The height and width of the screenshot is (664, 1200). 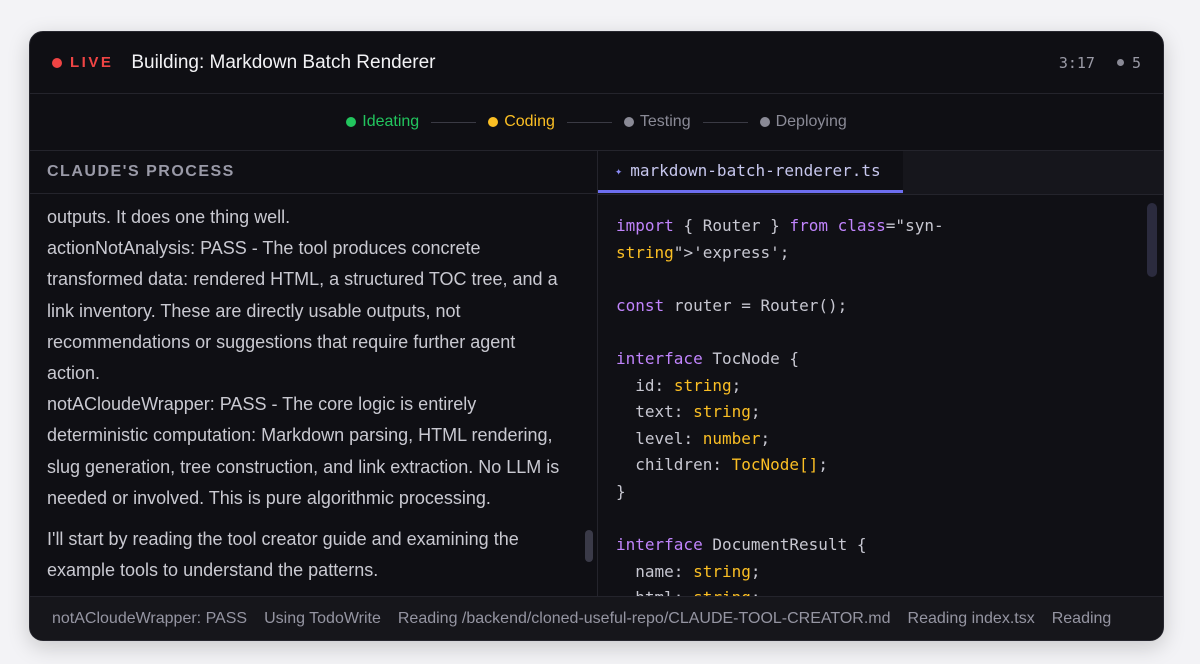 I want to click on code-line: interface DocumentResult {, so click(x=741, y=545).